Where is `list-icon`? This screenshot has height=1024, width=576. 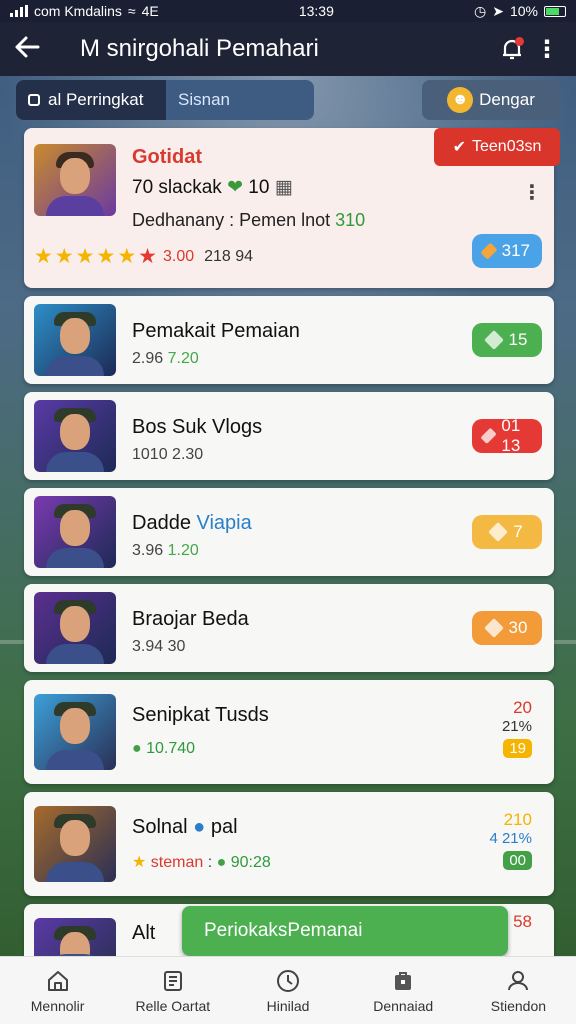
list-icon is located at coordinates (173, 981).